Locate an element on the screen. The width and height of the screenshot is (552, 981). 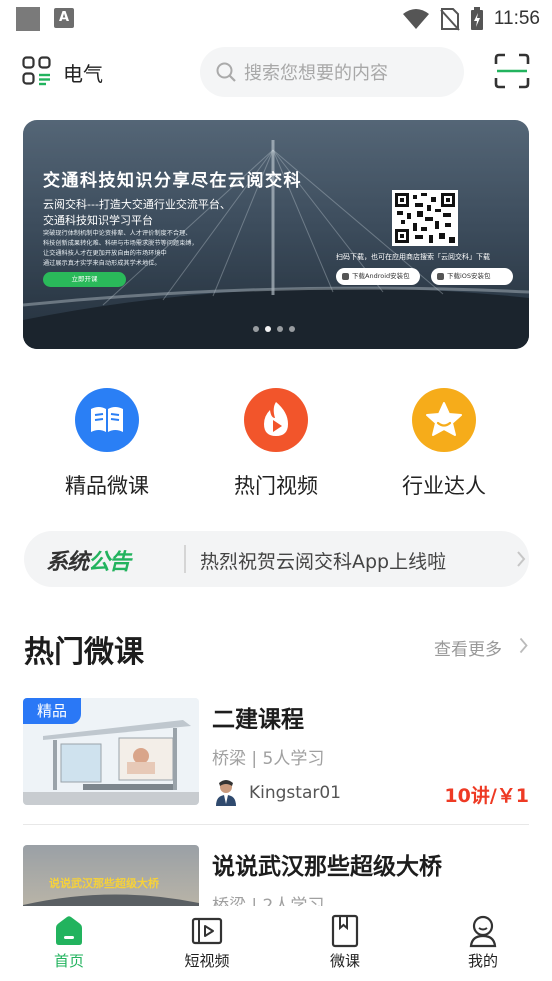
course-author: Kingstar01 is located at coordinates (295, 793).